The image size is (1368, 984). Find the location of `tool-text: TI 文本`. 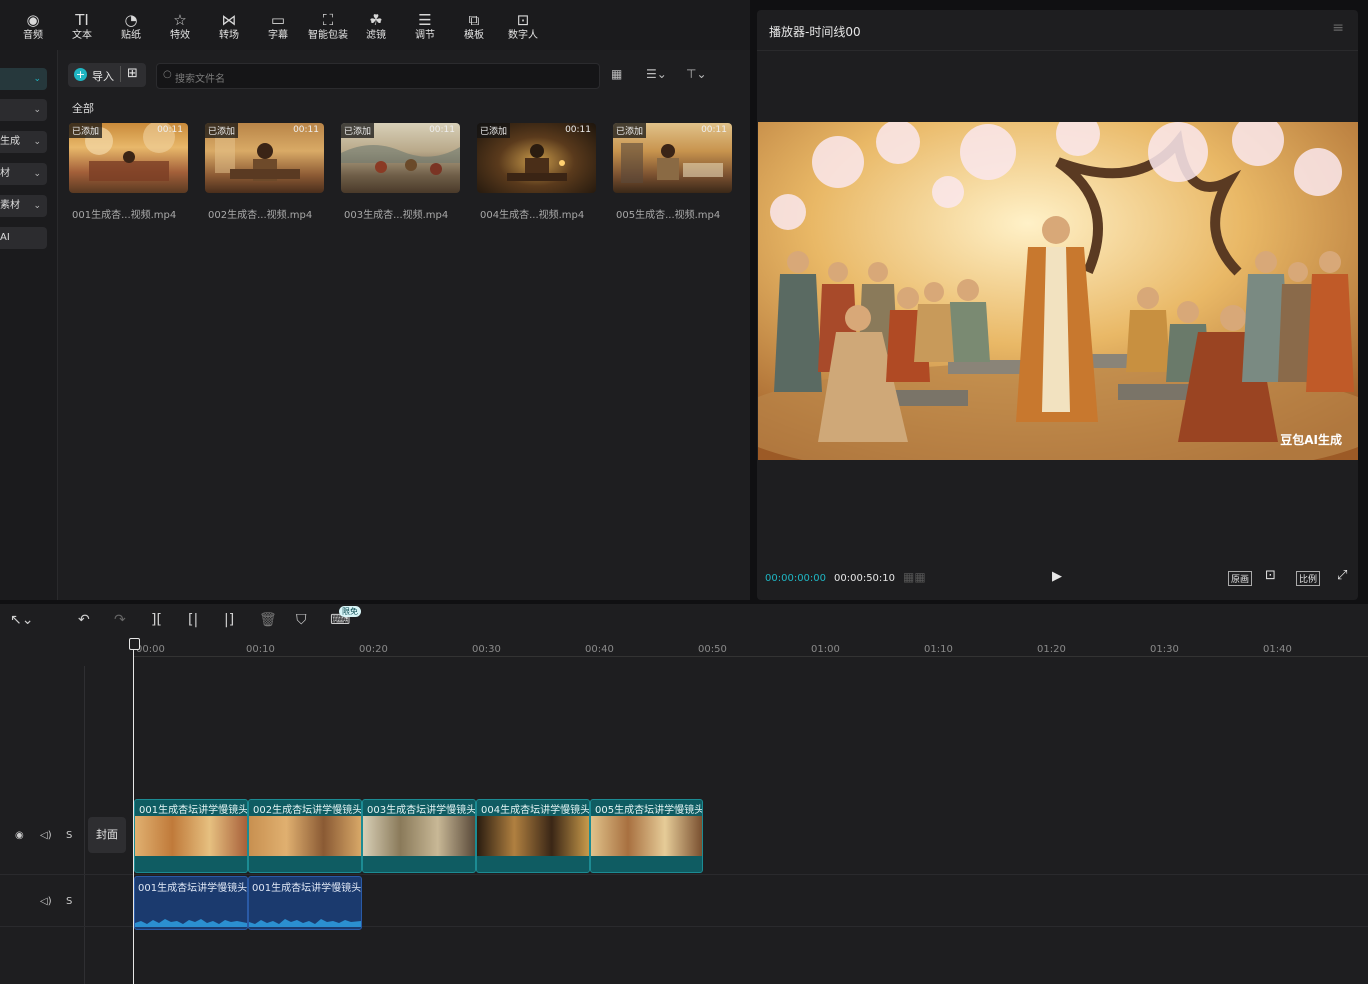

tool-text: TI 文本 is located at coordinates (82, 30).